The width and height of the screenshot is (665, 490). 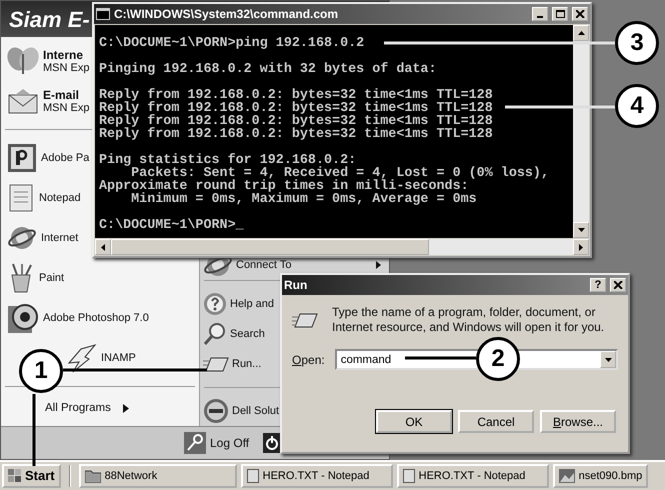 I want to click on window-title: C:\WINDOWS\System32\command.com, so click(x=227, y=14).